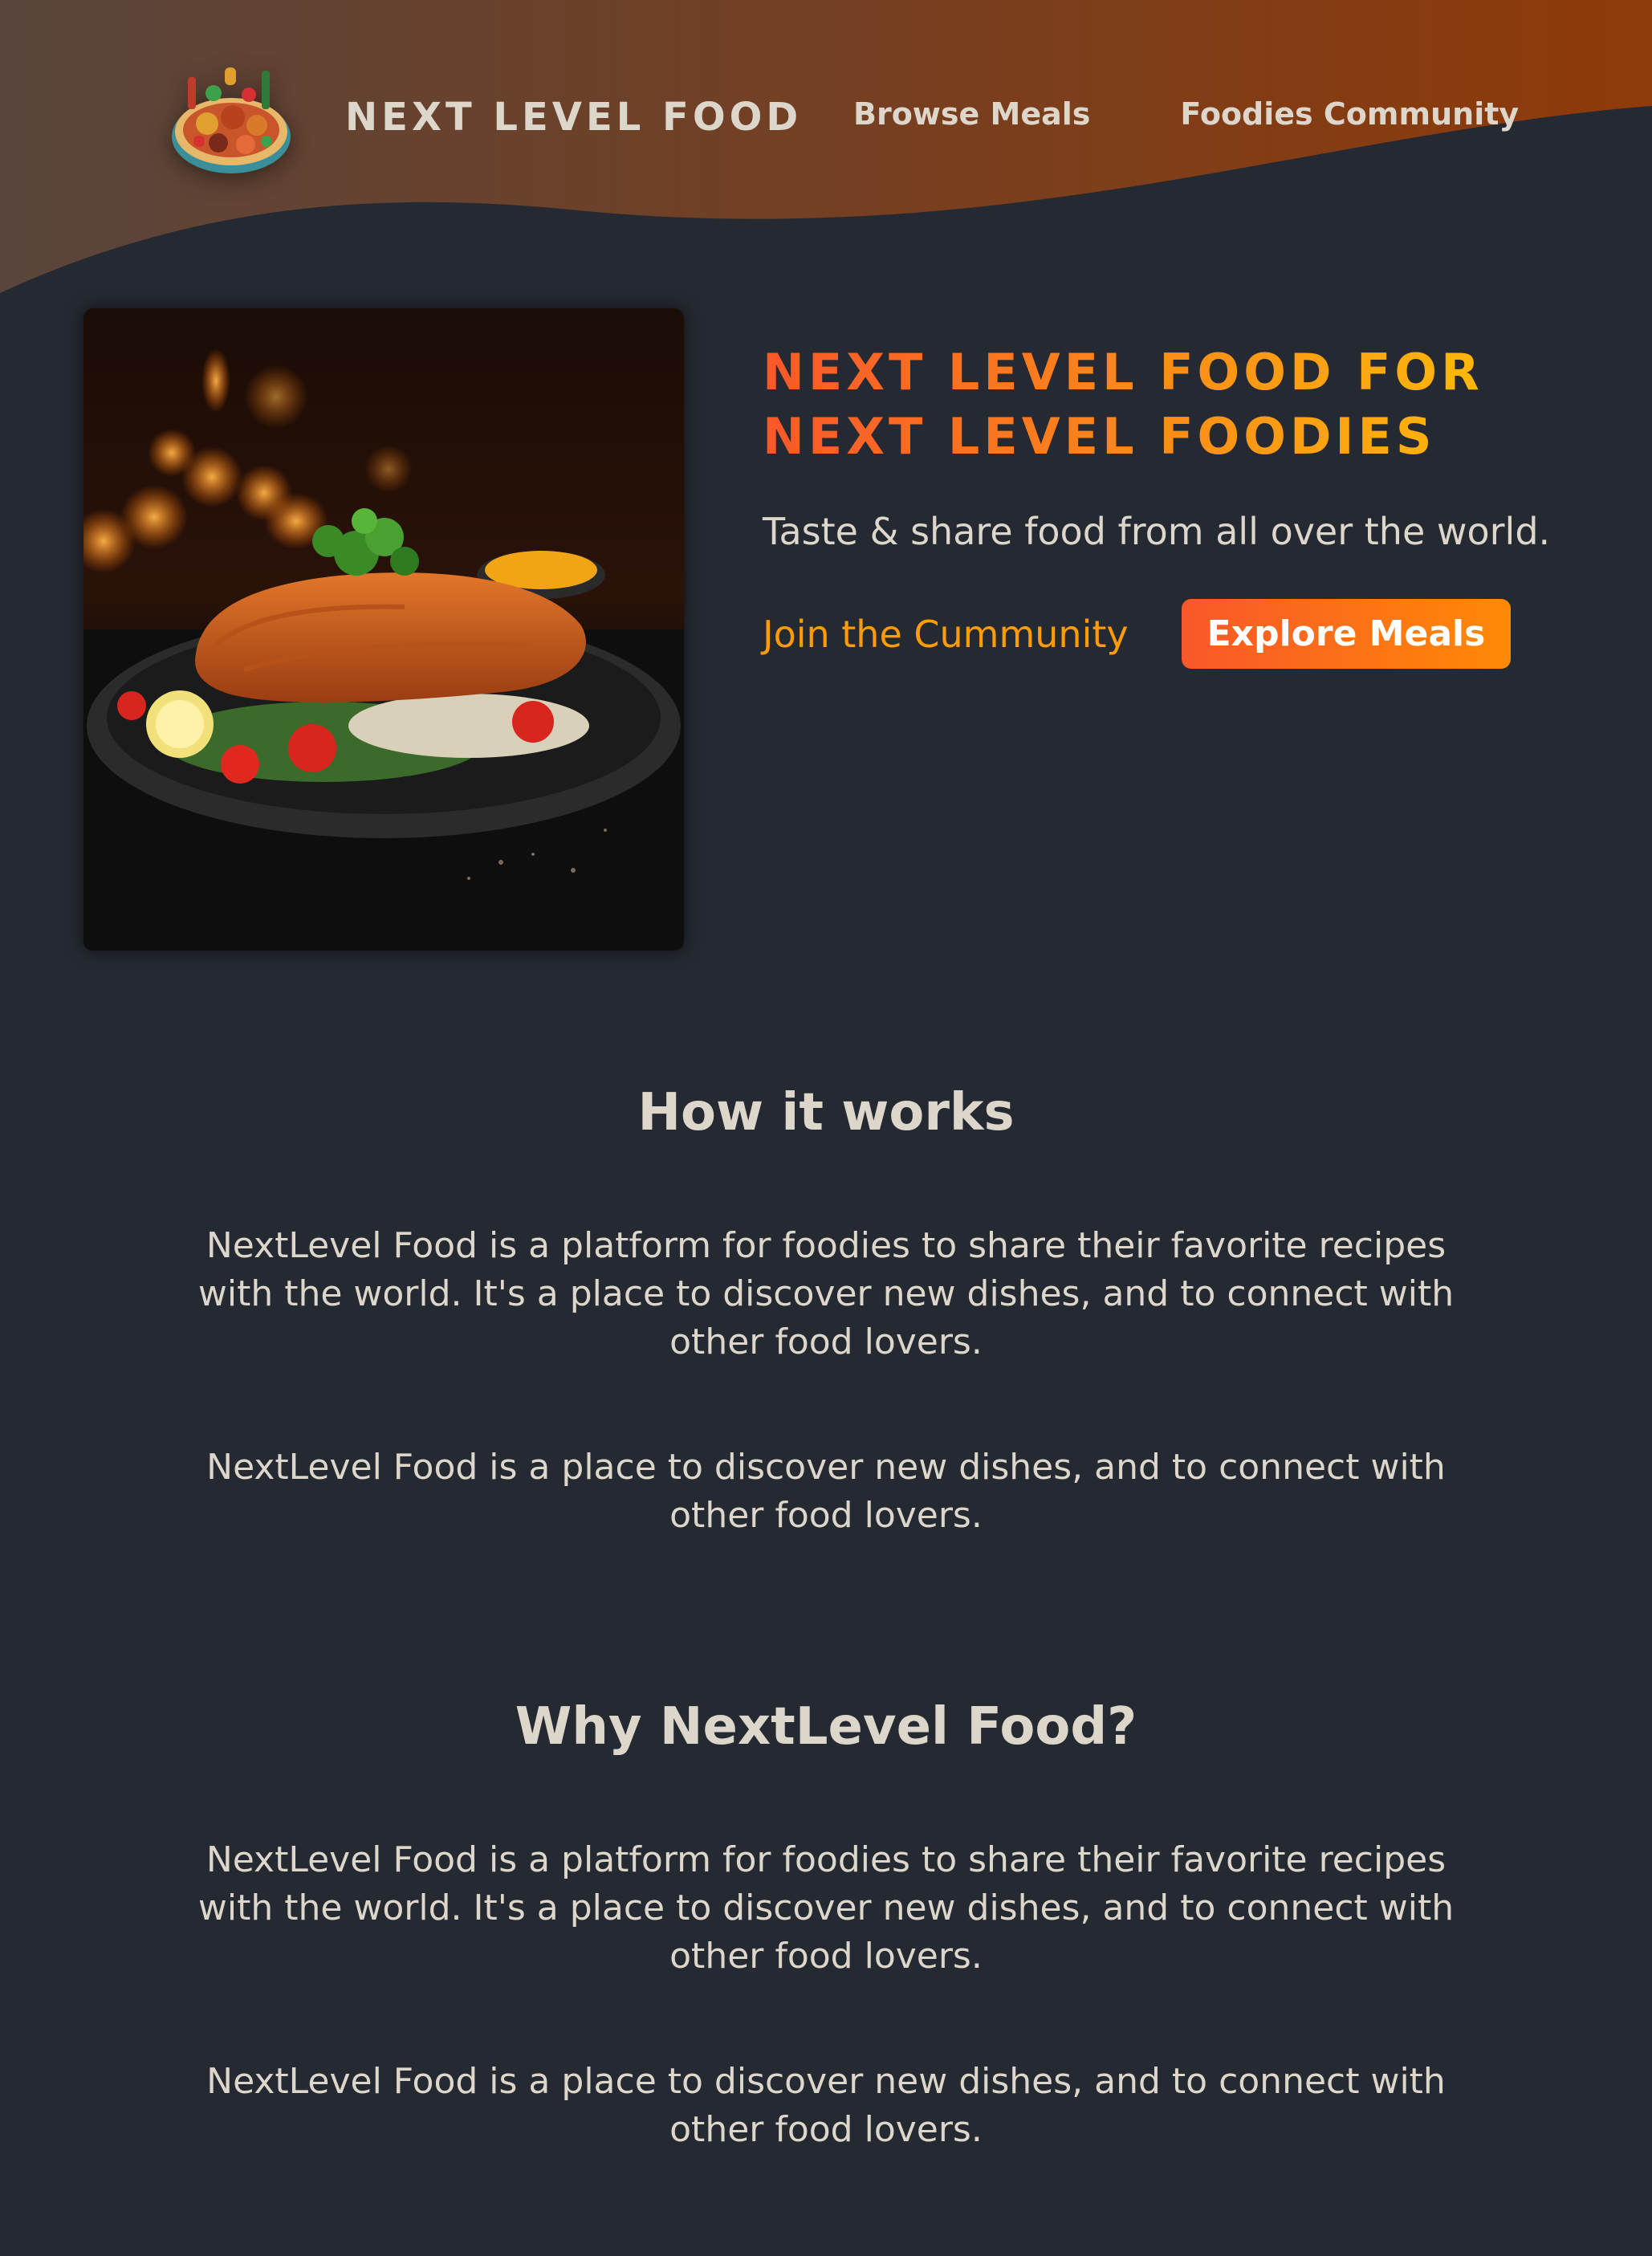  What do you see at coordinates (1123, 372) in the screenshot?
I see `hero-title-line1: NEXT LEVEL FOOD FOR` at bounding box center [1123, 372].